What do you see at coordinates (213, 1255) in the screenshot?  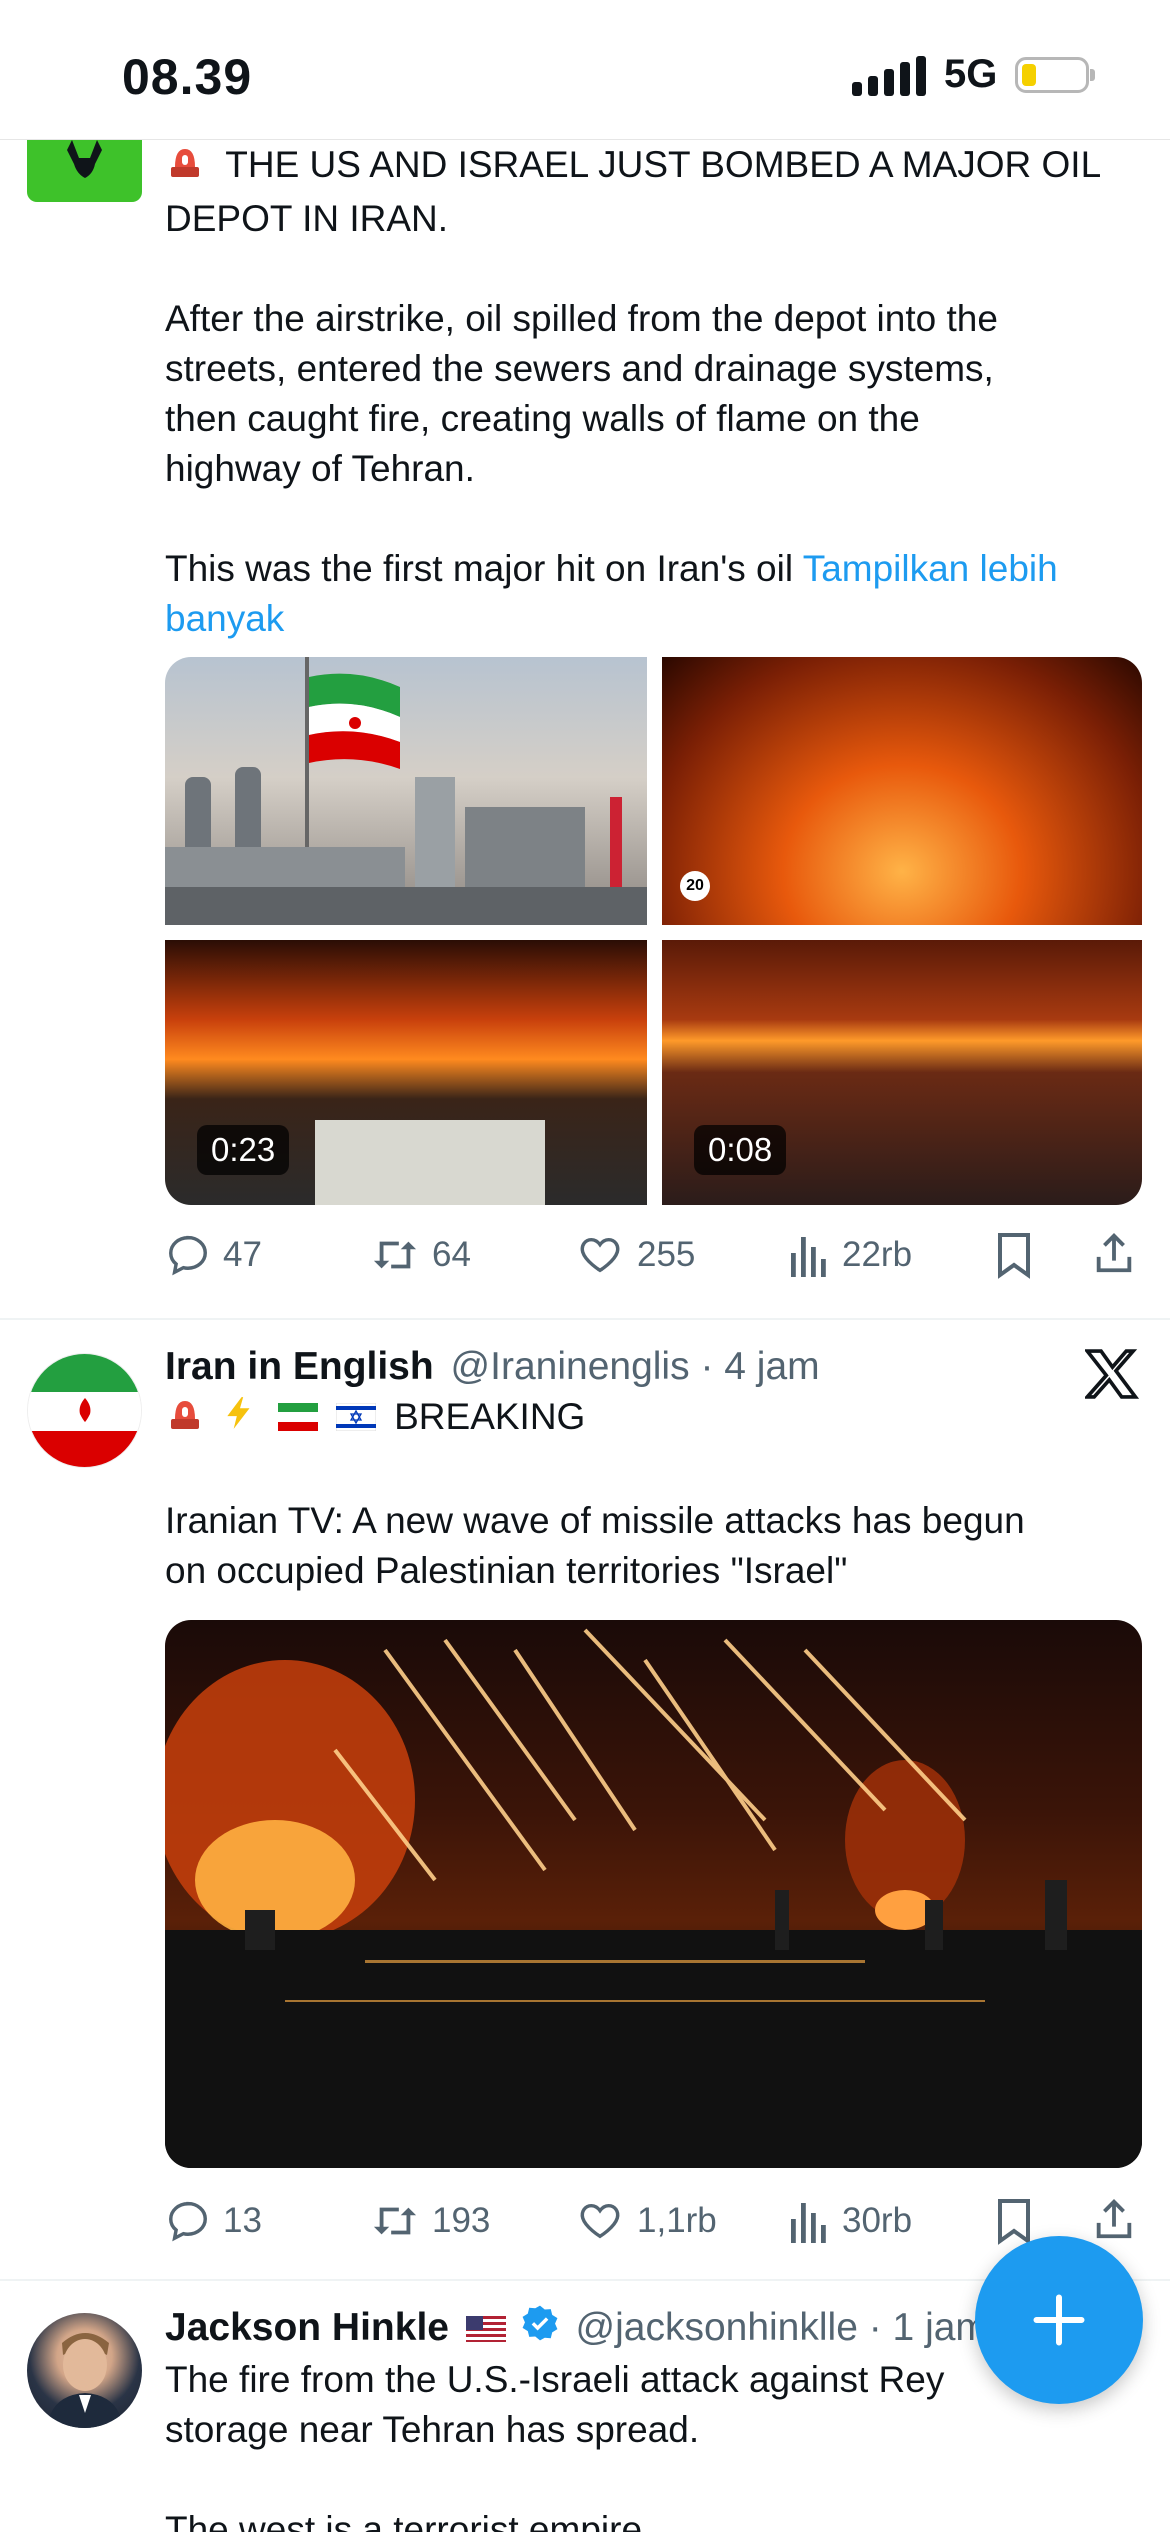 I see `reply-button: 47` at bounding box center [213, 1255].